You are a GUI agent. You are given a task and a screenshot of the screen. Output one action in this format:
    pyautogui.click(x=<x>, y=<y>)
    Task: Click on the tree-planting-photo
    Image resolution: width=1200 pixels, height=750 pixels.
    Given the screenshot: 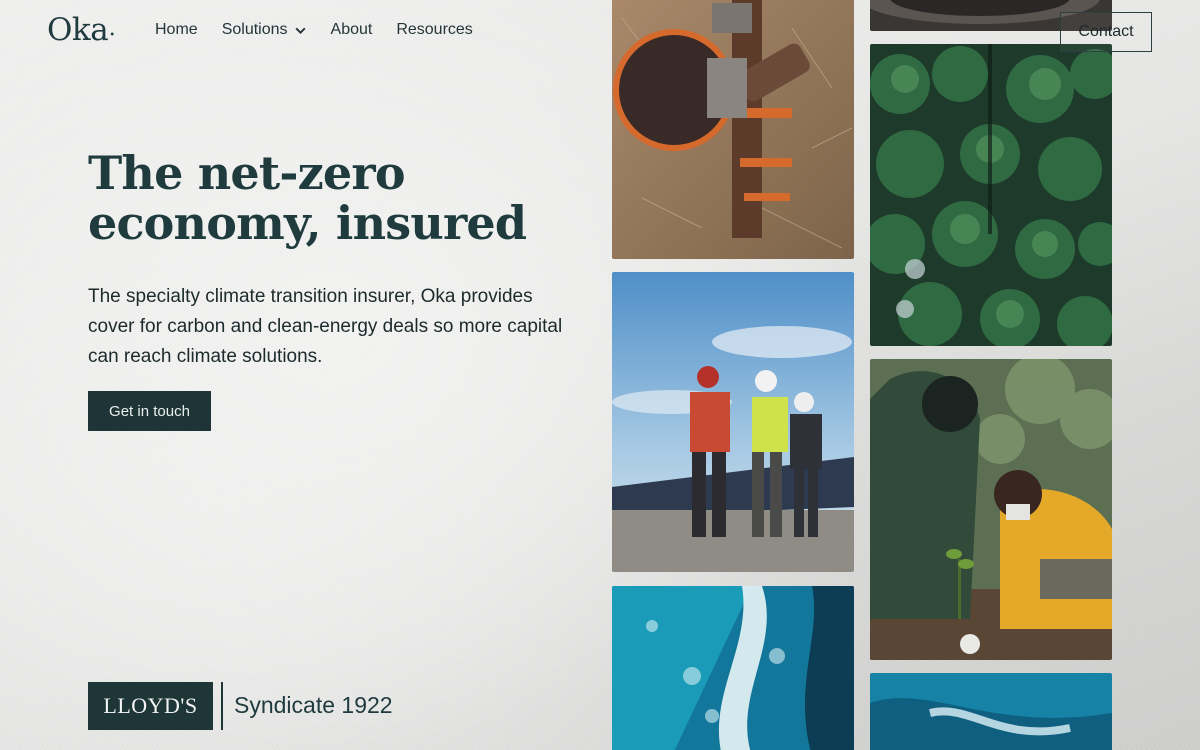 What is the action you would take?
    pyautogui.click(x=991, y=509)
    